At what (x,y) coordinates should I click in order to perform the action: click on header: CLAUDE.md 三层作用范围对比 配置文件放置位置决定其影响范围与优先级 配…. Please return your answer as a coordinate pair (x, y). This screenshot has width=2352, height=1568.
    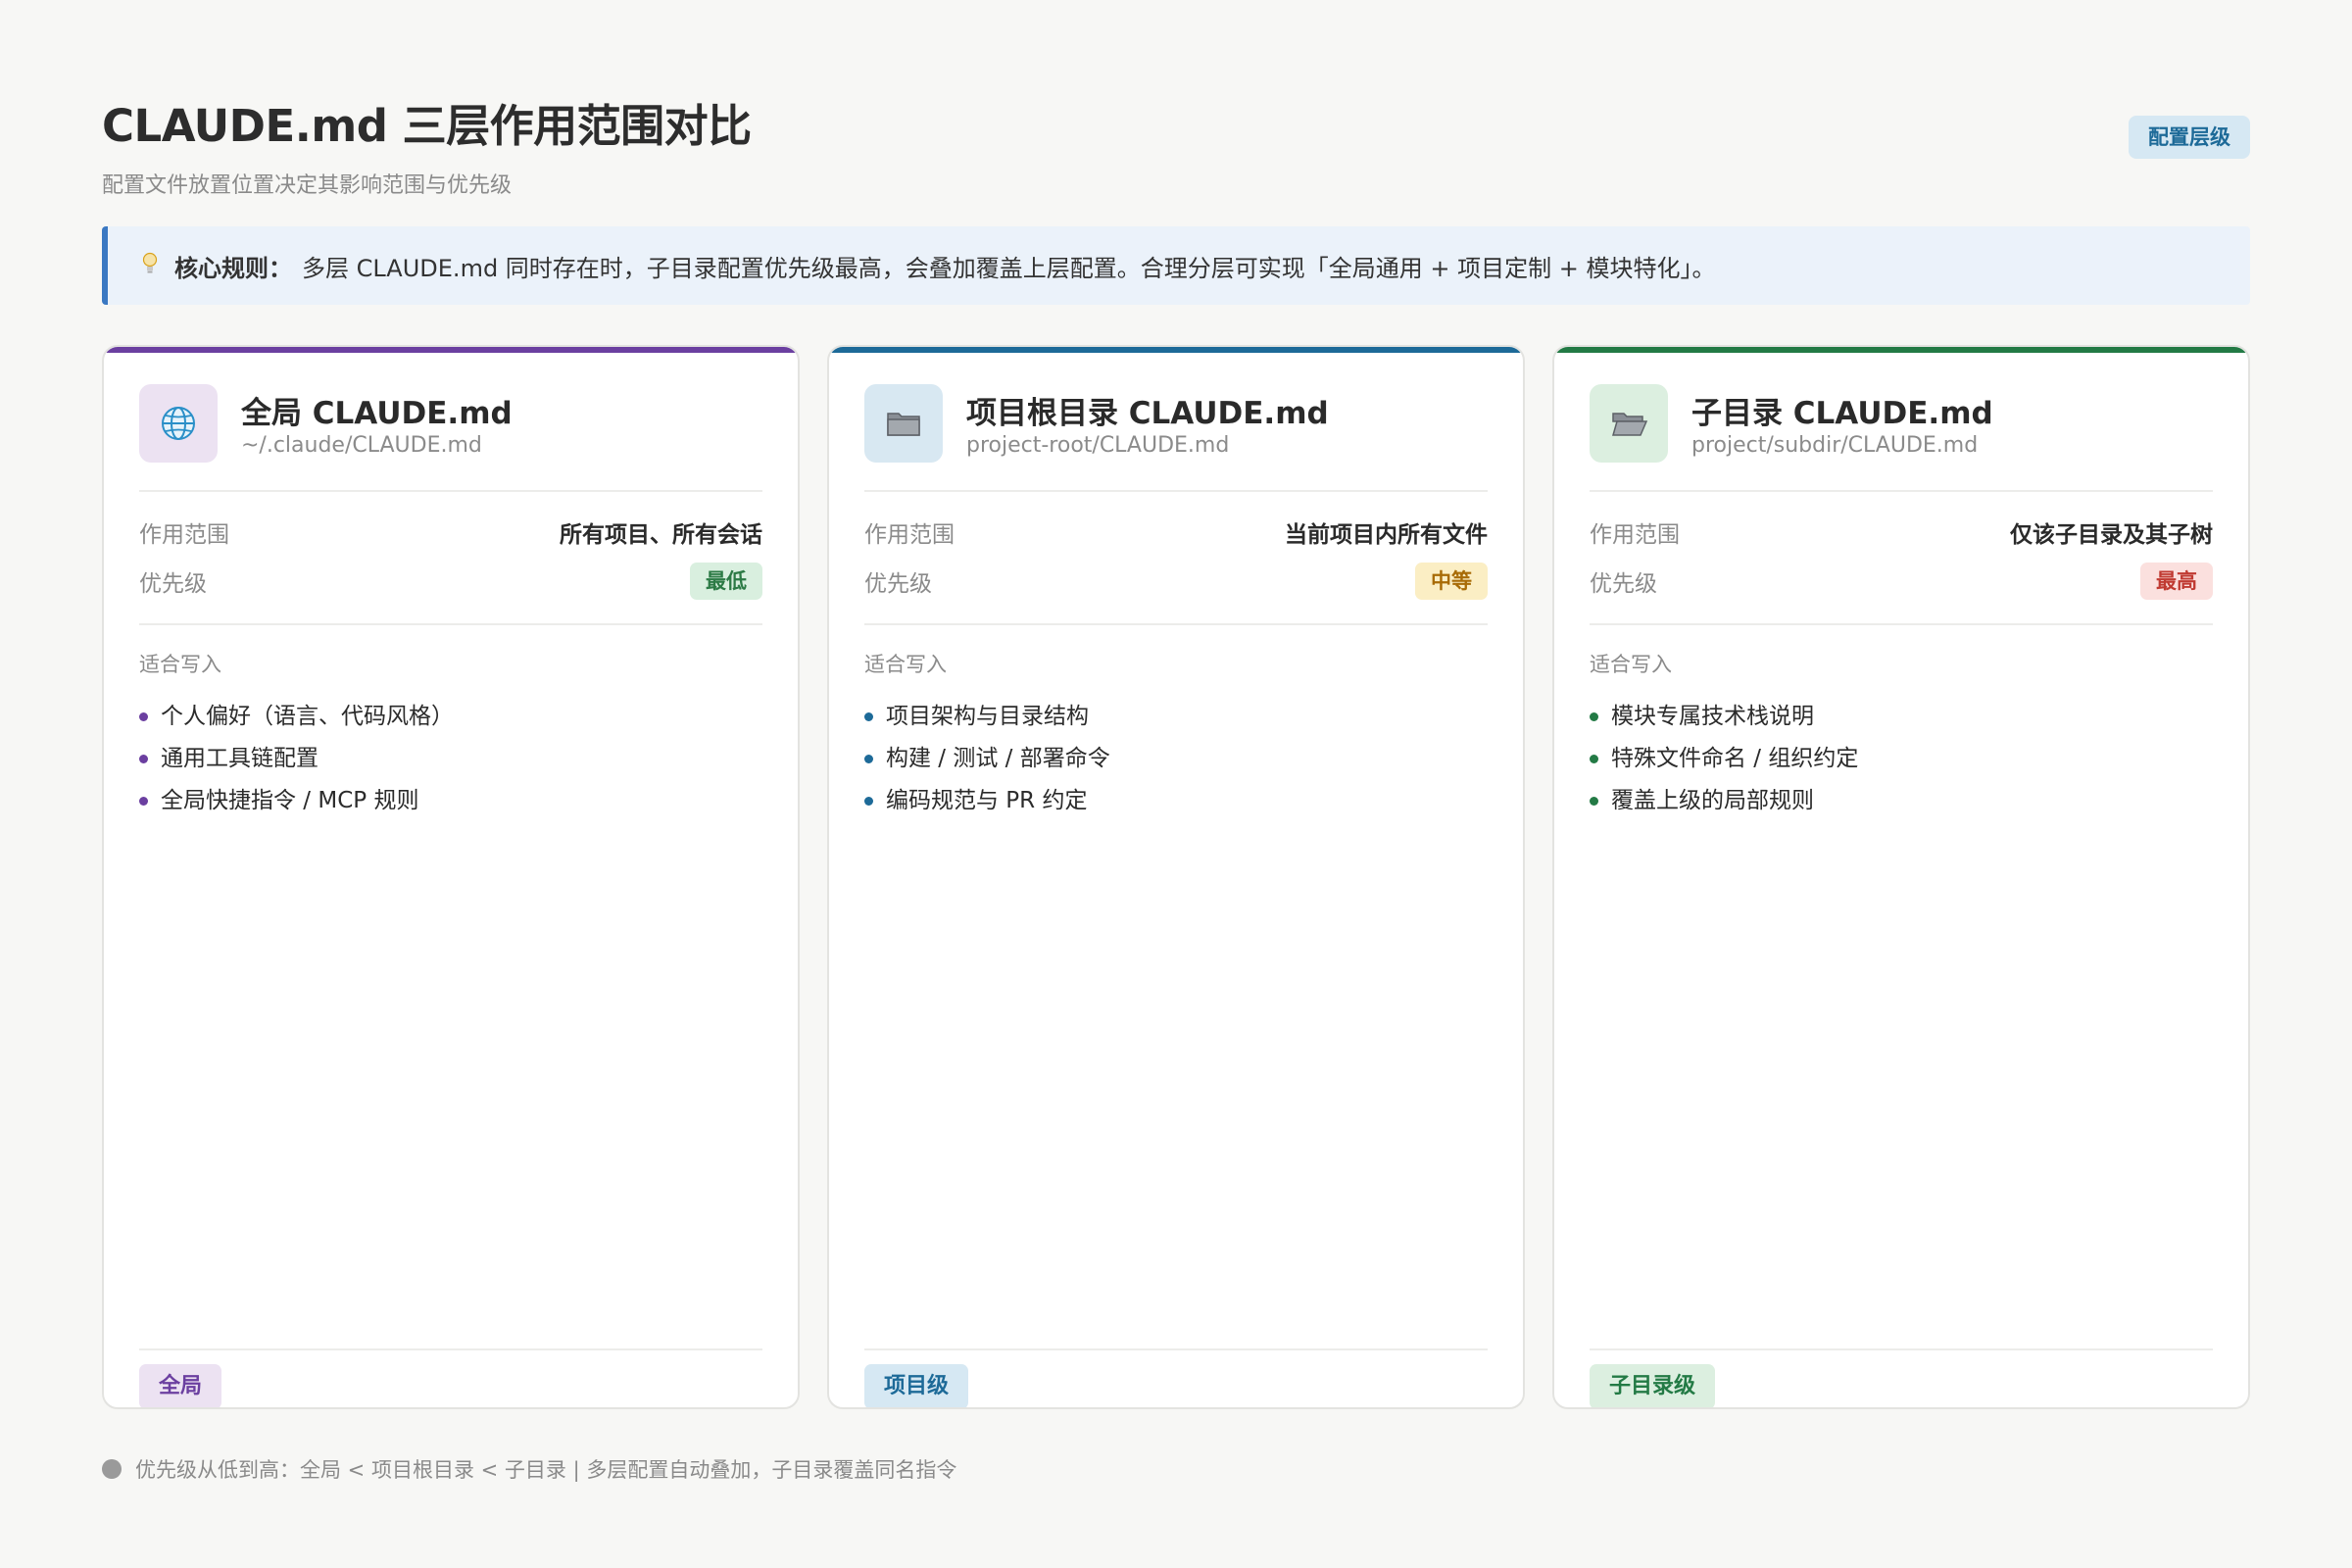
    Looking at the image, I should click on (1176, 144).